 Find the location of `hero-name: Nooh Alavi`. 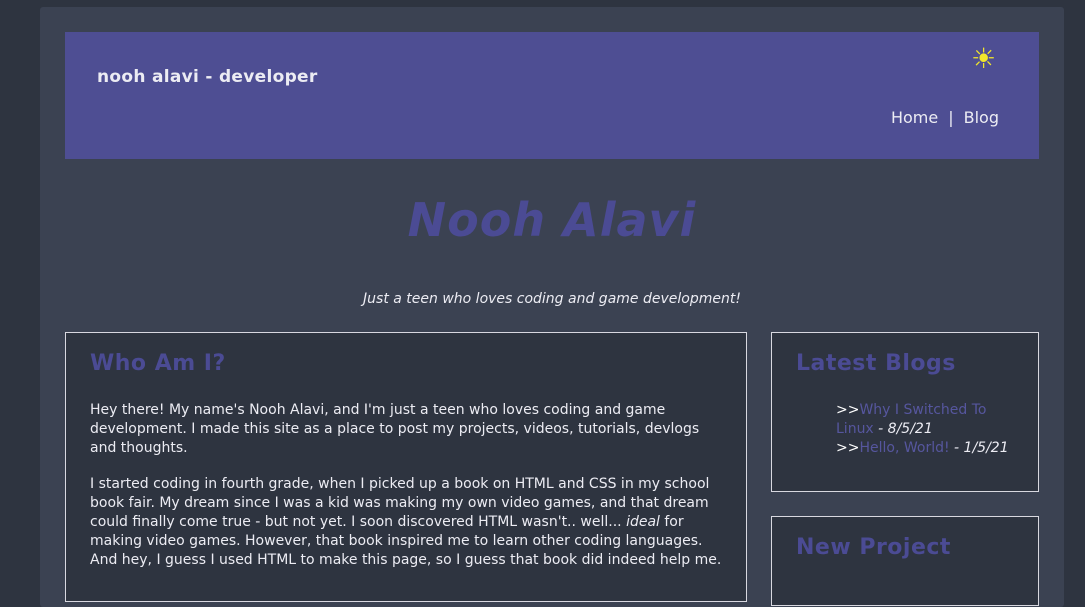

hero-name: Nooh Alavi is located at coordinates (552, 220).